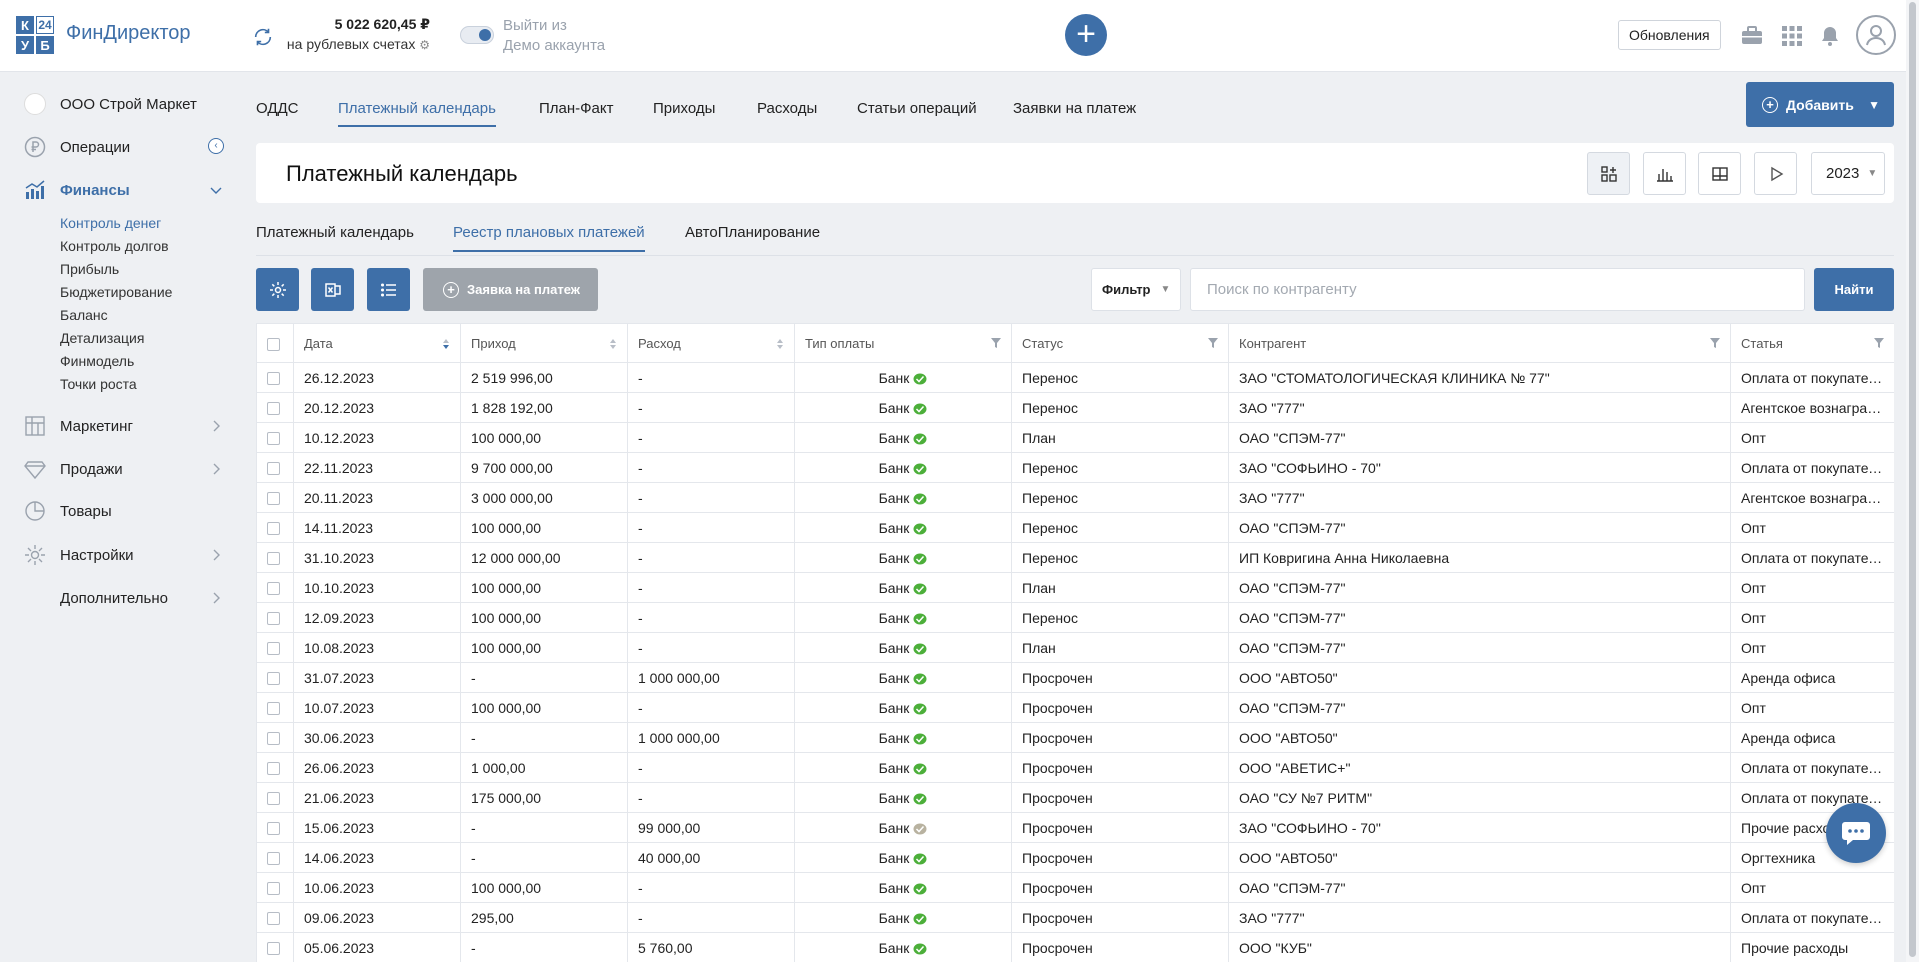 This screenshot has height=962, width=1919. I want to click on export-excel-button, so click(332, 289).